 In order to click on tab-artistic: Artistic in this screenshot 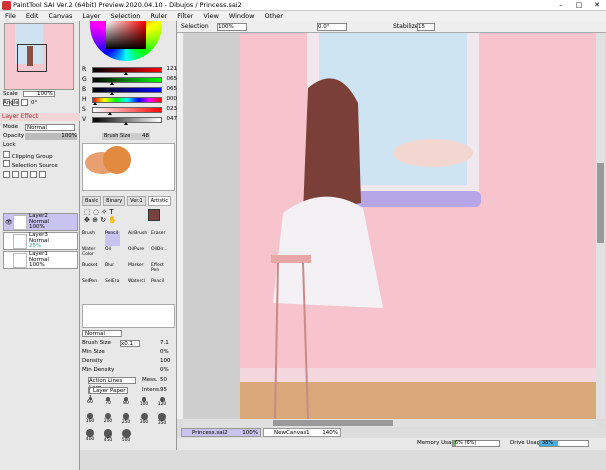, I will do `click(159, 201)`.